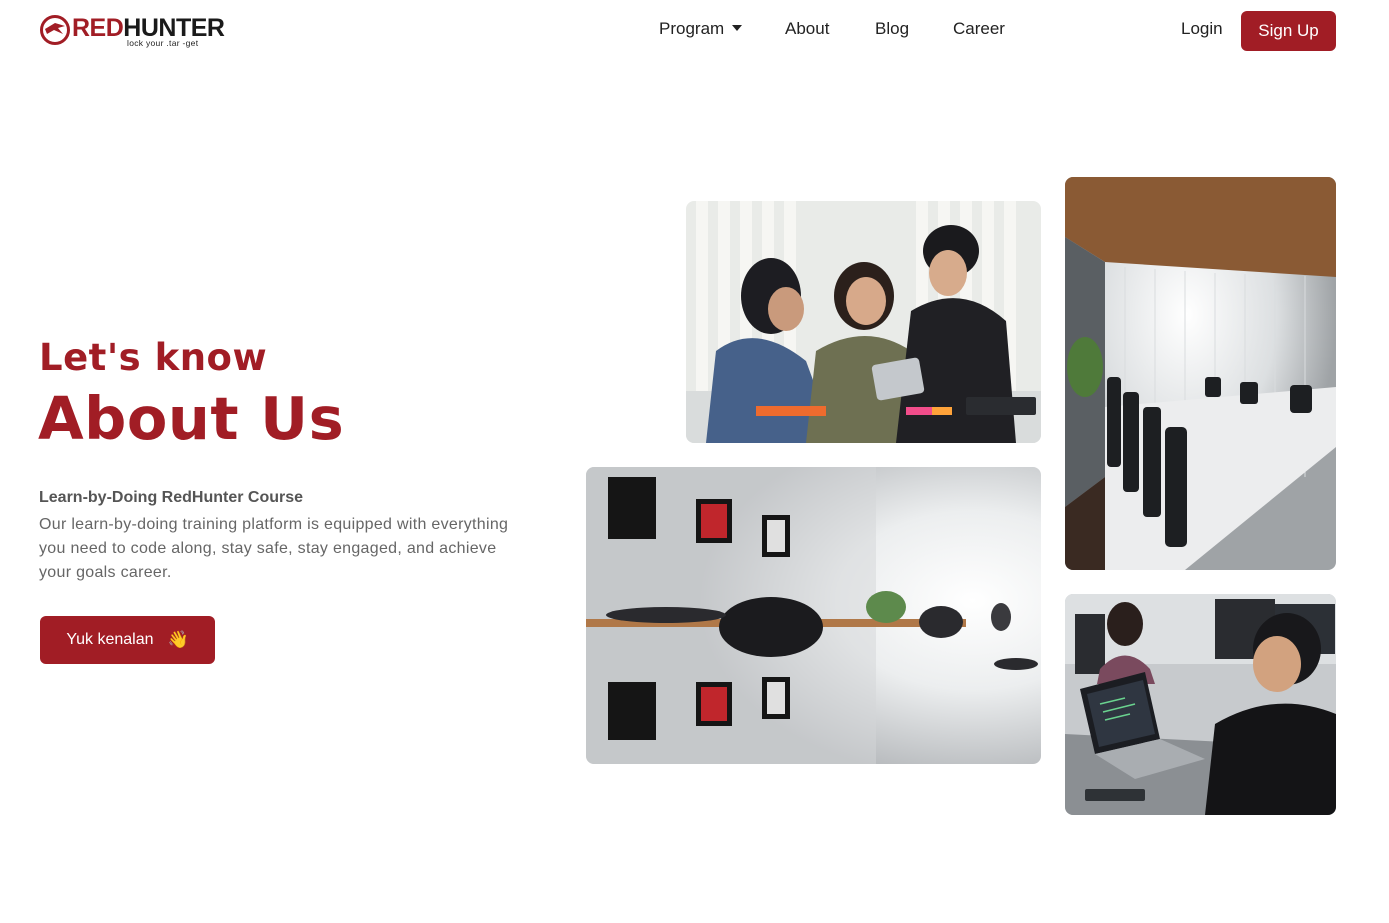  What do you see at coordinates (737, 28) in the screenshot?
I see `chevron-down-icon` at bounding box center [737, 28].